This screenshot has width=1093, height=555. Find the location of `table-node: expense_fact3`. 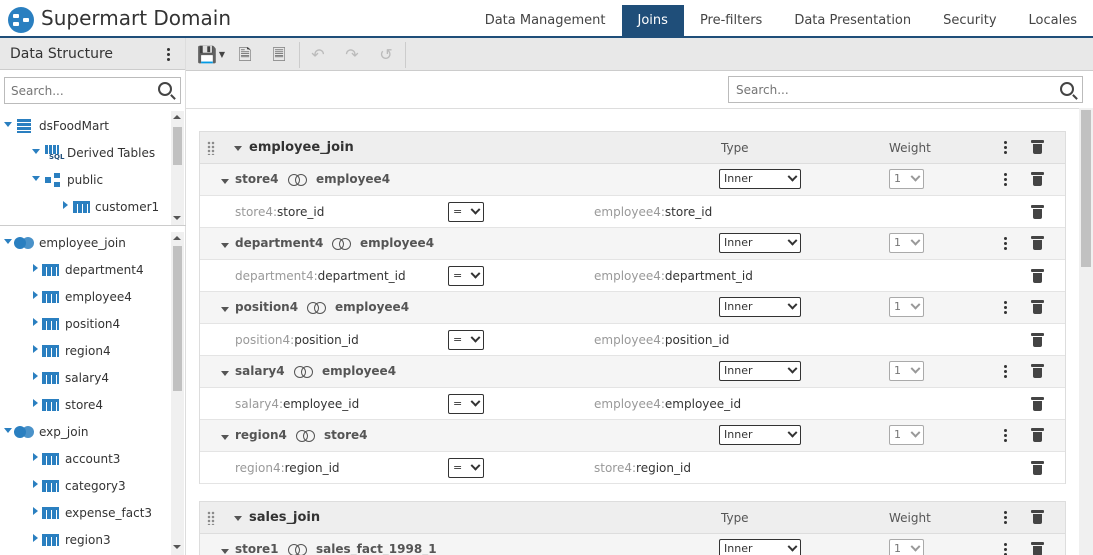

table-node: expense_fact3 is located at coordinates (85, 513).